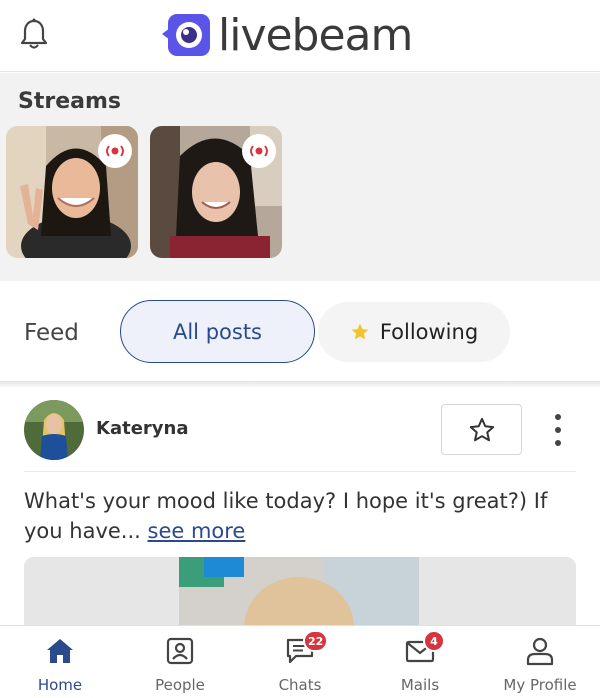 The width and height of the screenshot is (600, 698). Describe the element at coordinates (300, 384) in the screenshot. I see `section-divider` at that location.